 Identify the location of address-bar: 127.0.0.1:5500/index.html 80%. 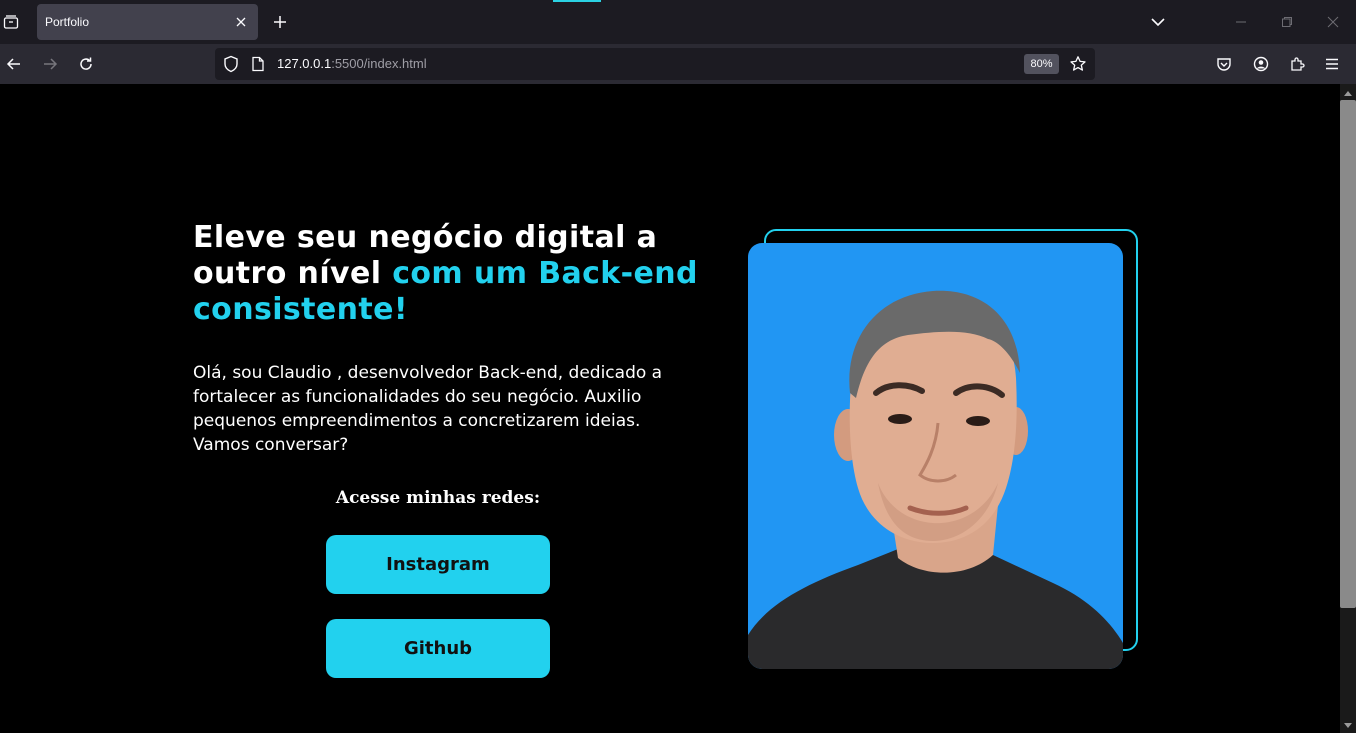
(655, 64).